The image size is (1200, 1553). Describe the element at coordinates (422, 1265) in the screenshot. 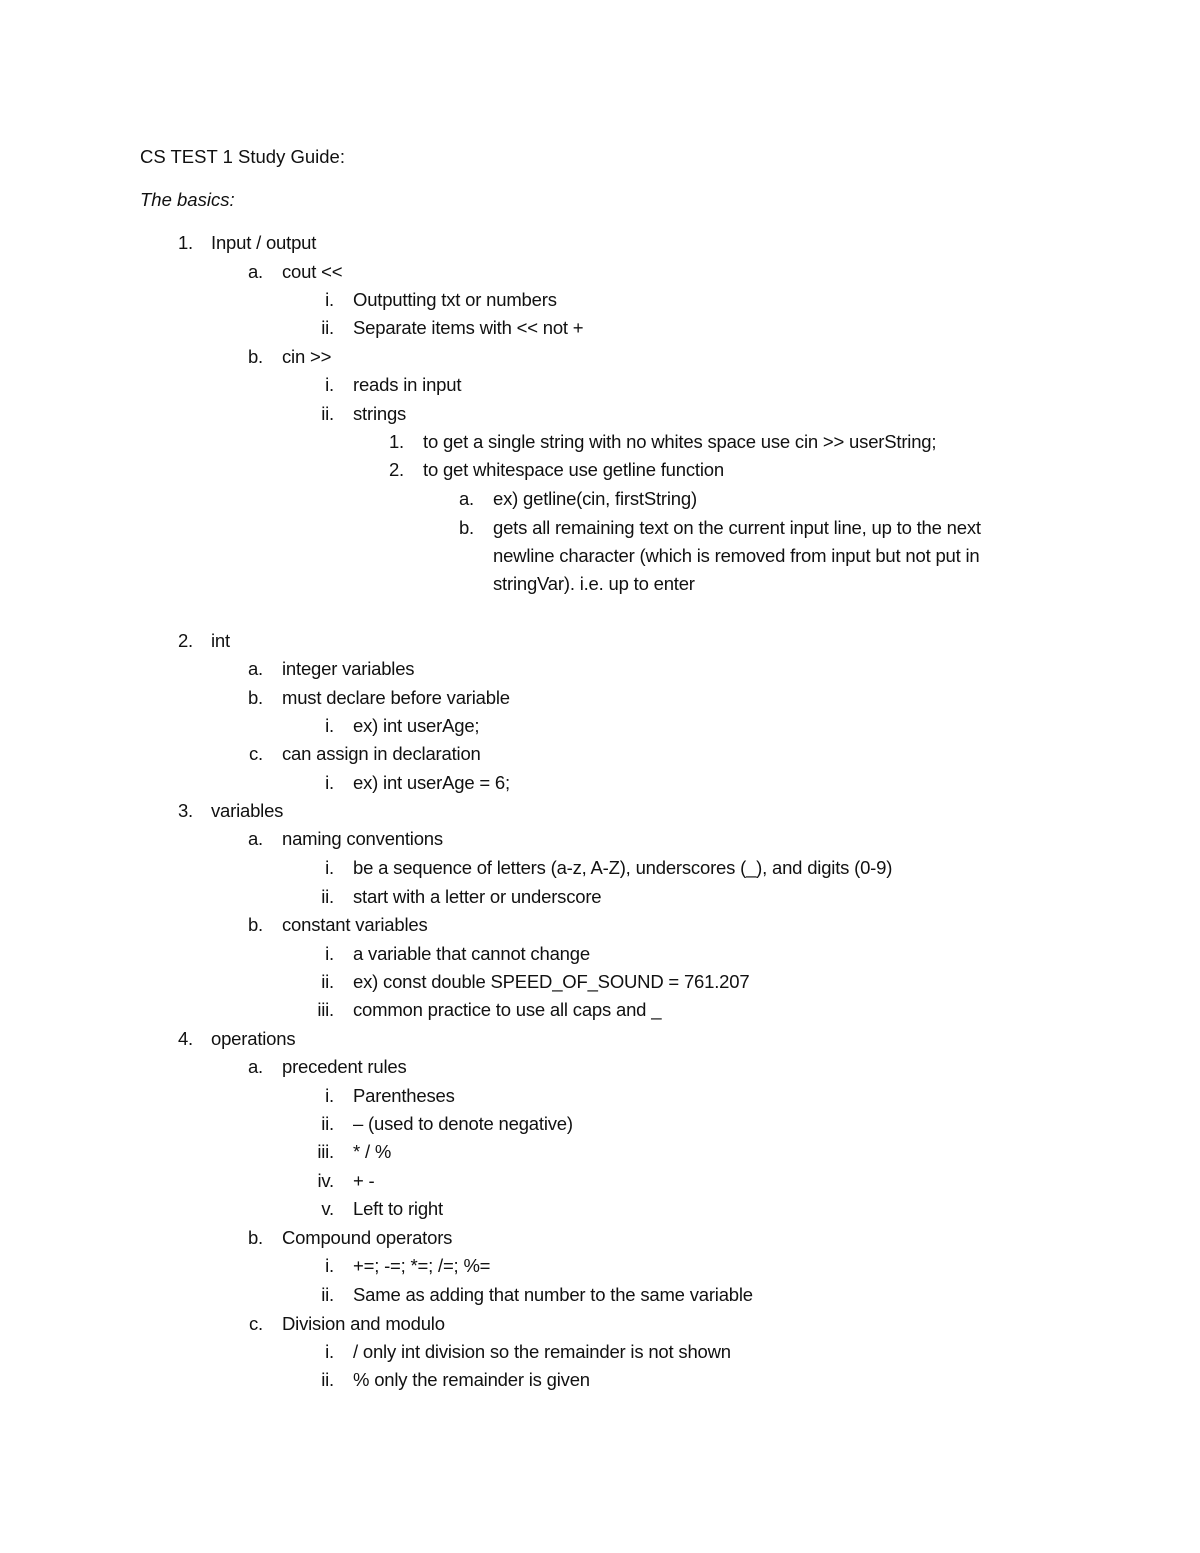

I see `list-item-text: +=; -=; *=; /=; %=` at that location.